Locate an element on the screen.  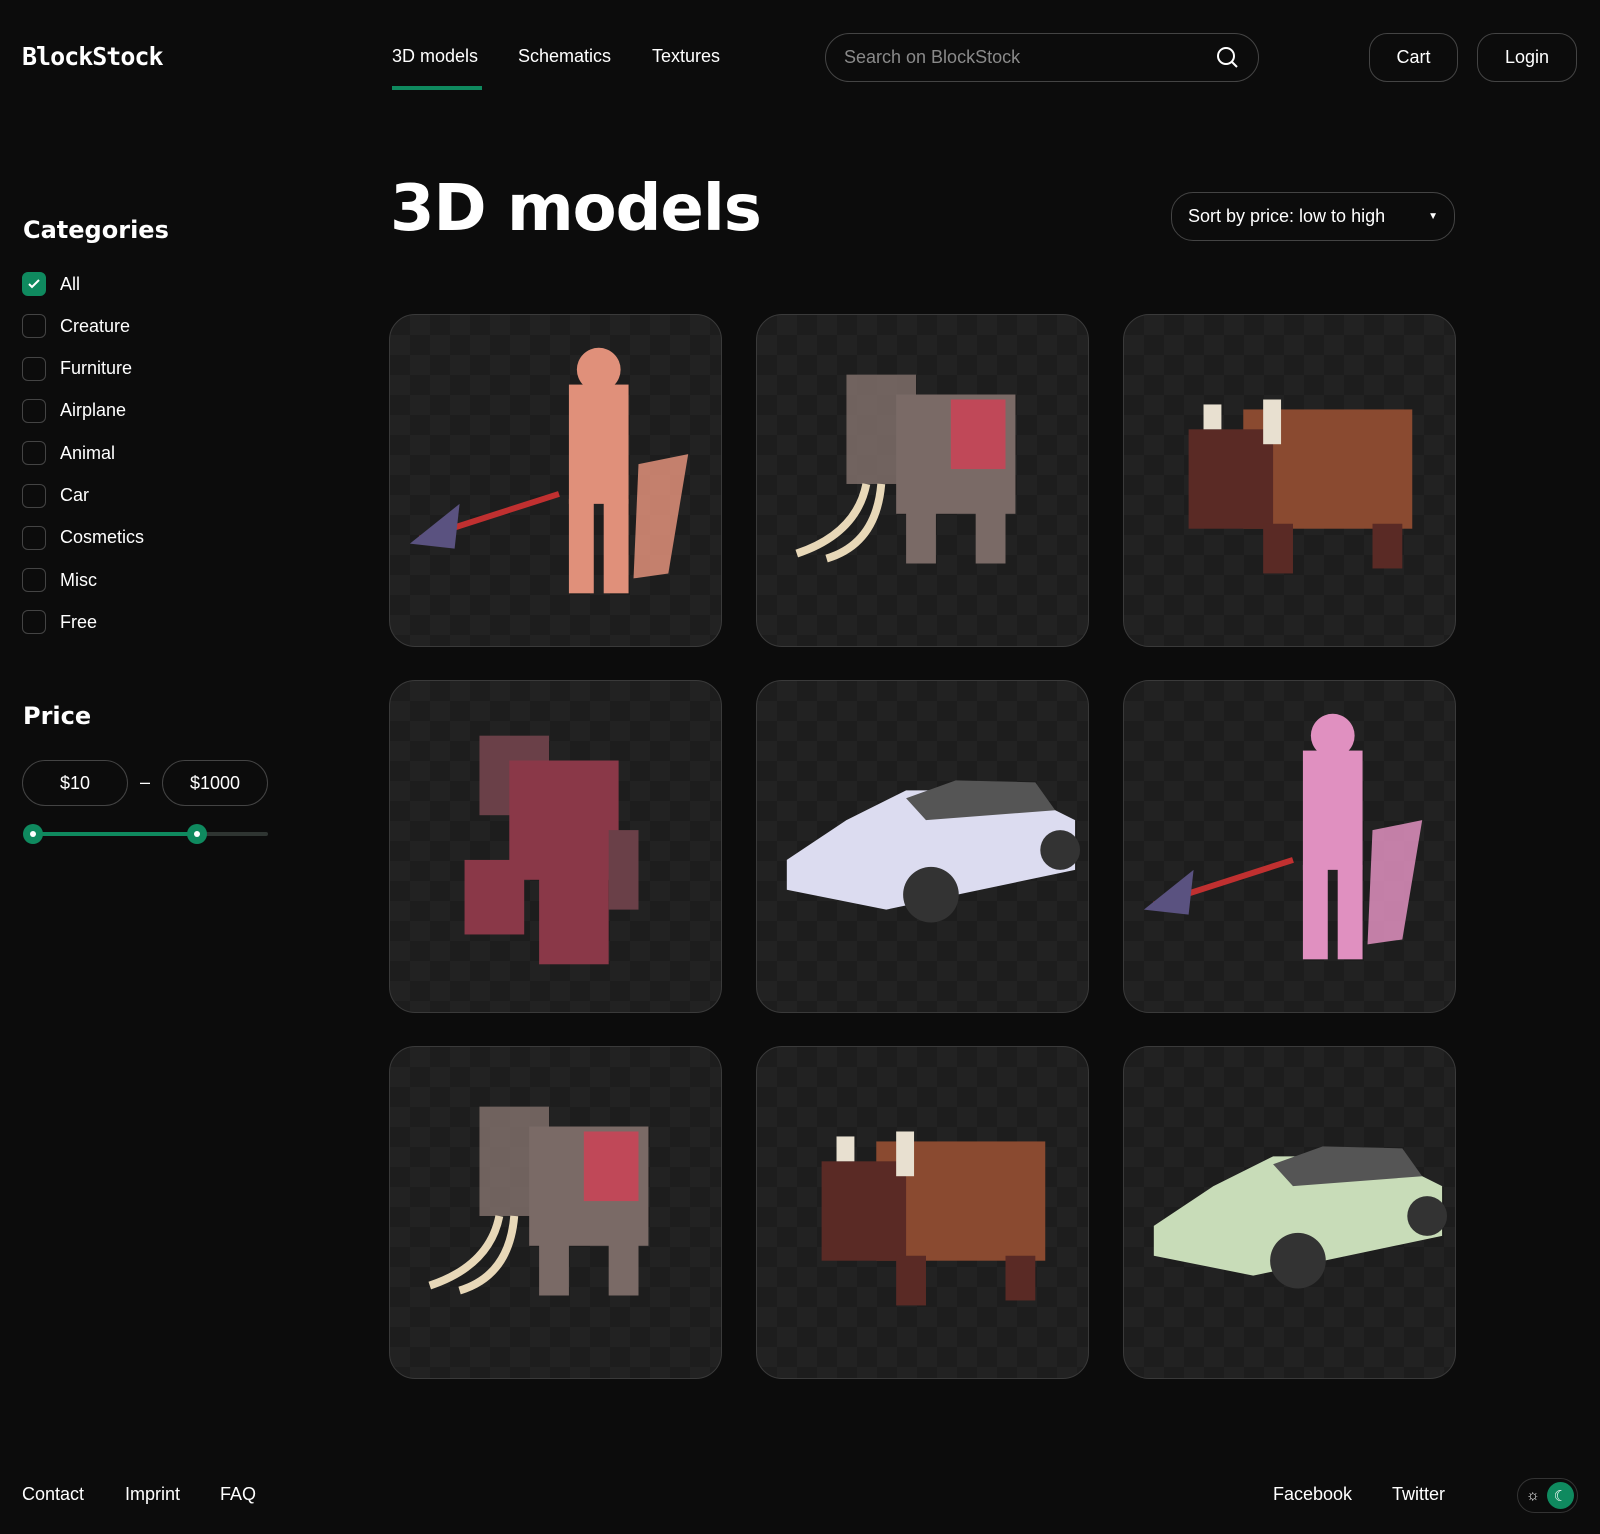
category-car: Car is located at coordinates (56, 495).